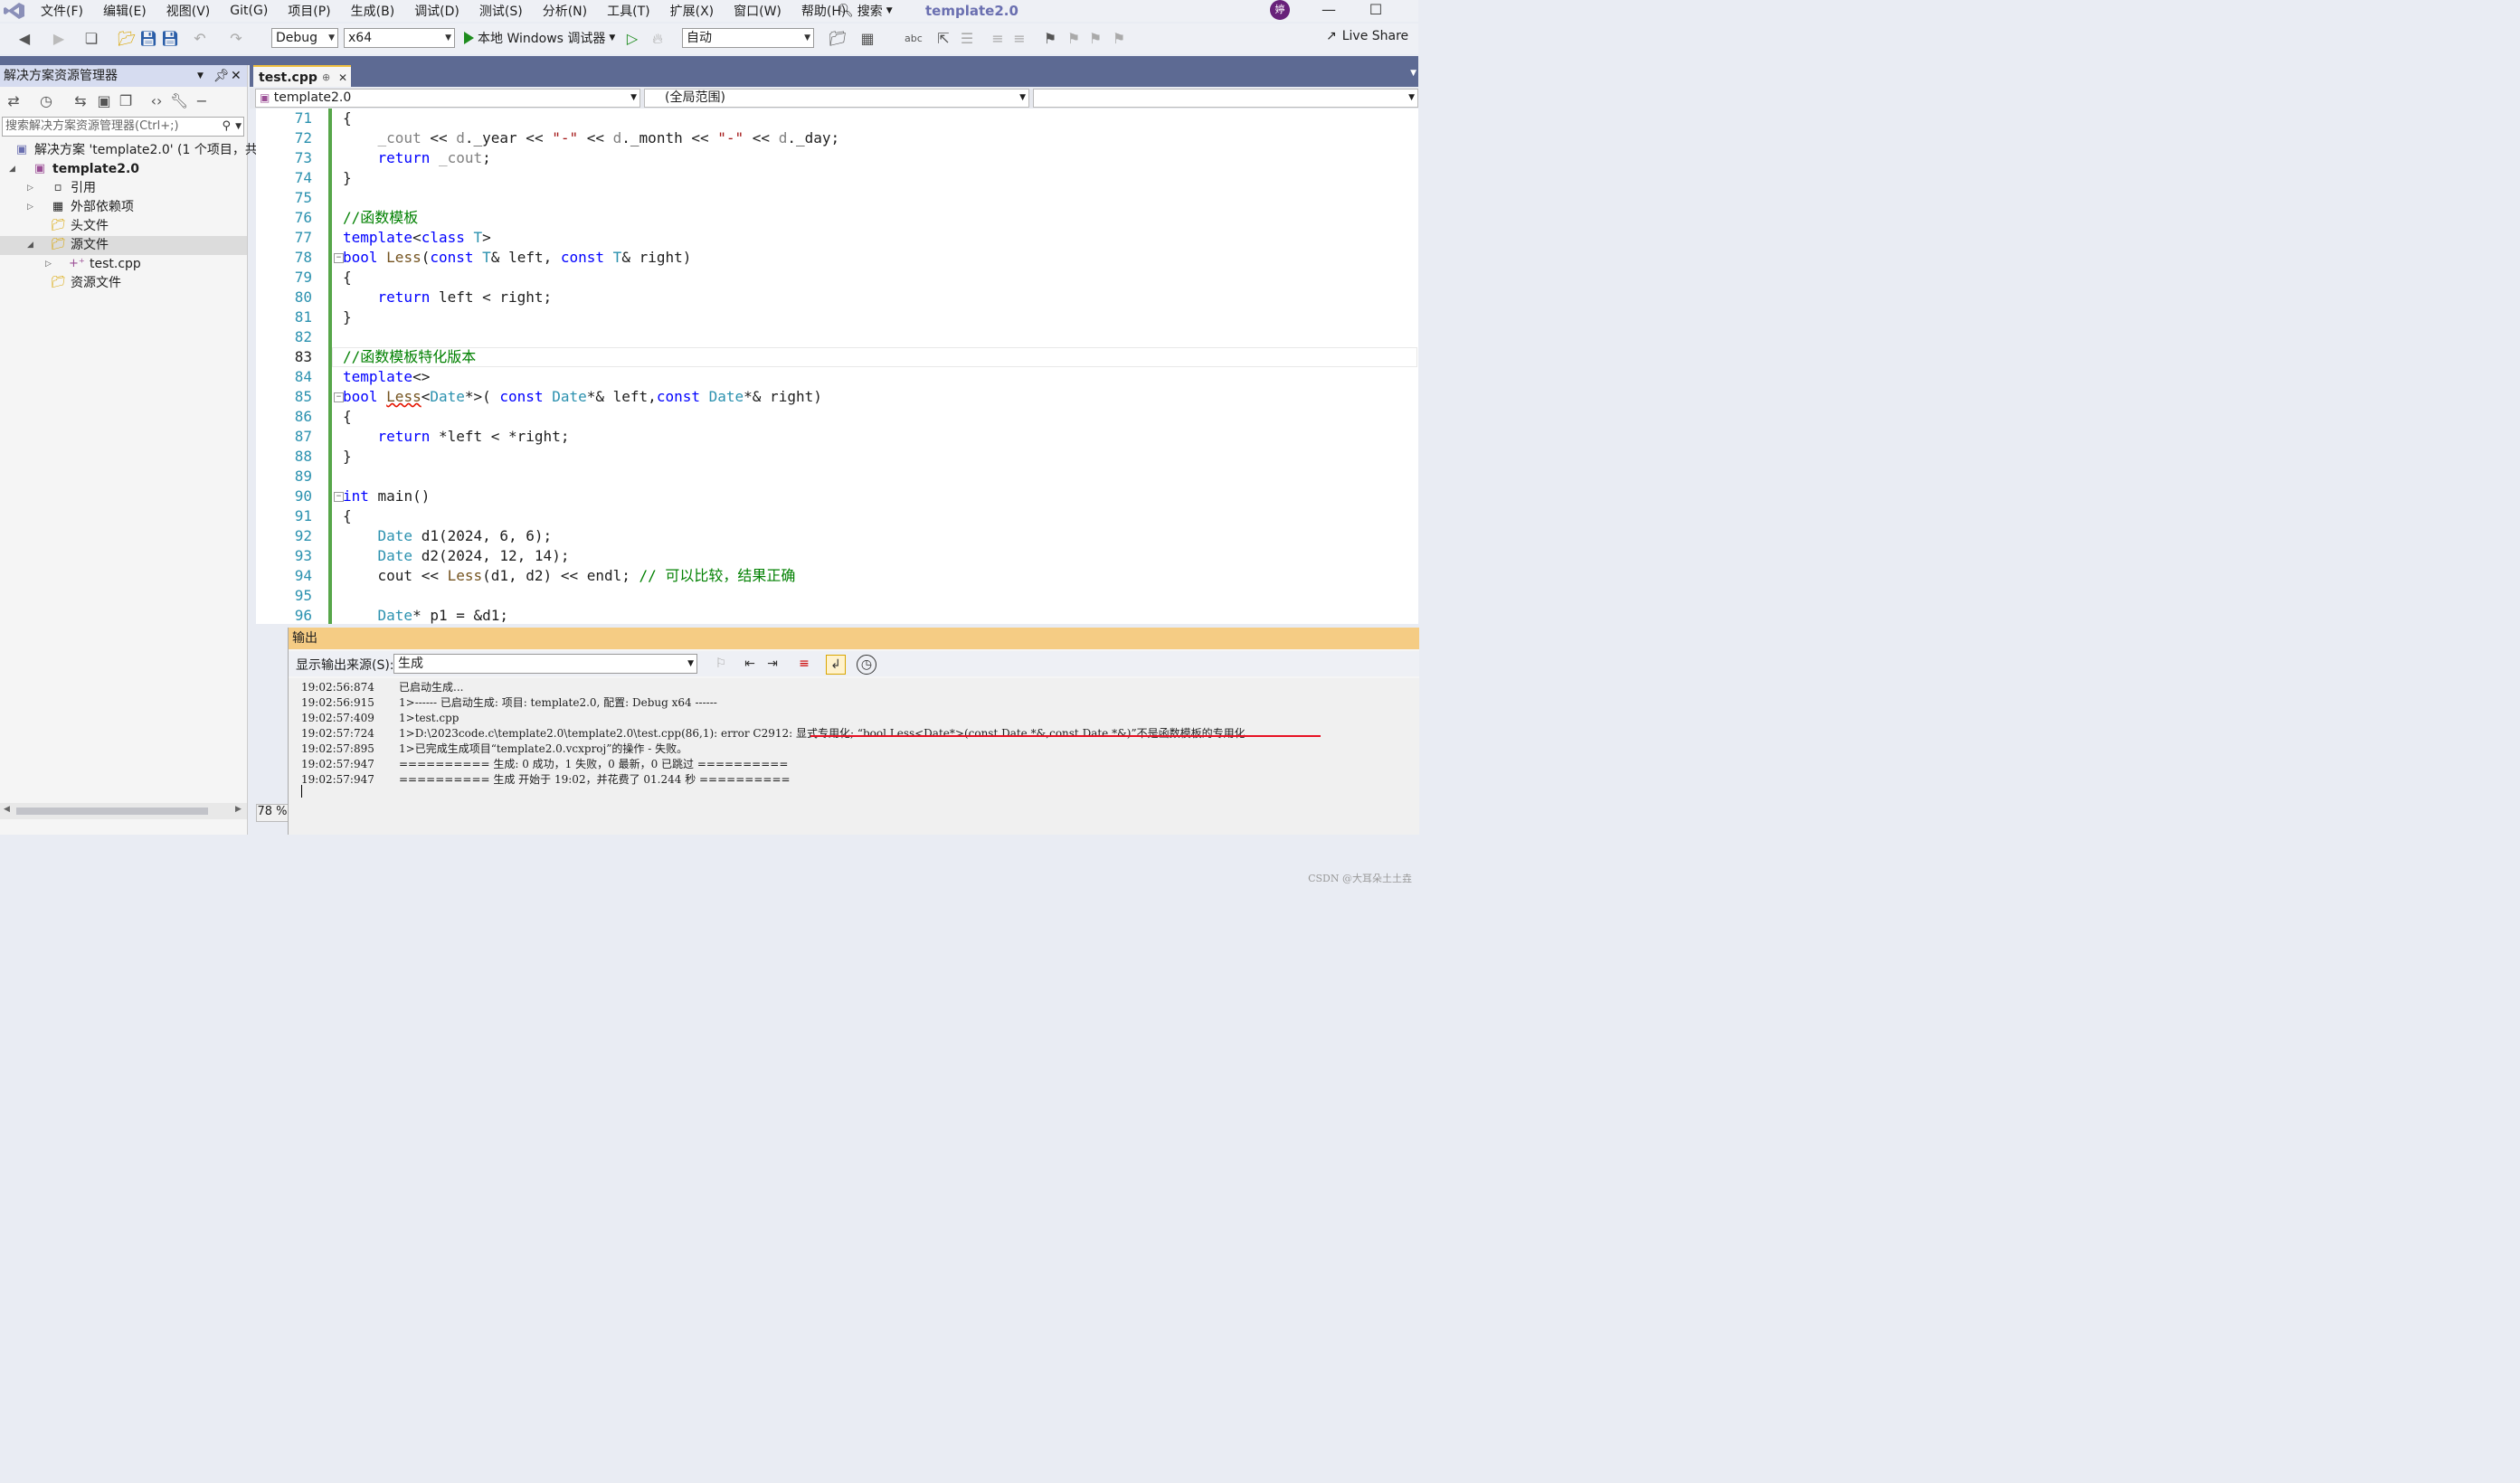 The width and height of the screenshot is (2520, 1483). Describe the element at coordinates (1329, 11) in the screenshot. I see `minimize-button: —` at that location.